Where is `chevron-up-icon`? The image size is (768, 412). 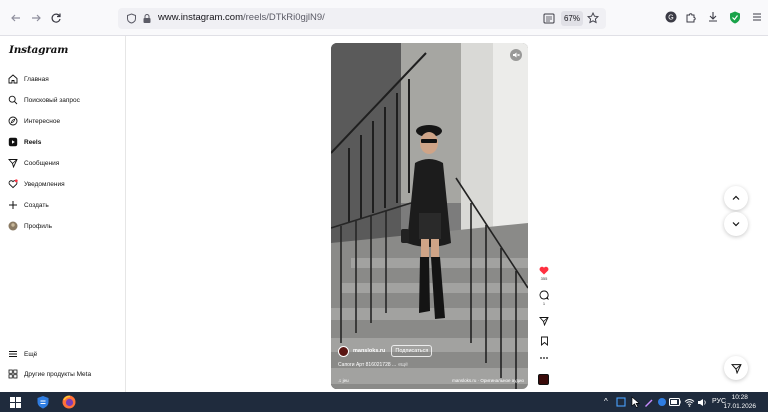 chevron-up-icon is located at coordinates (736, 197).